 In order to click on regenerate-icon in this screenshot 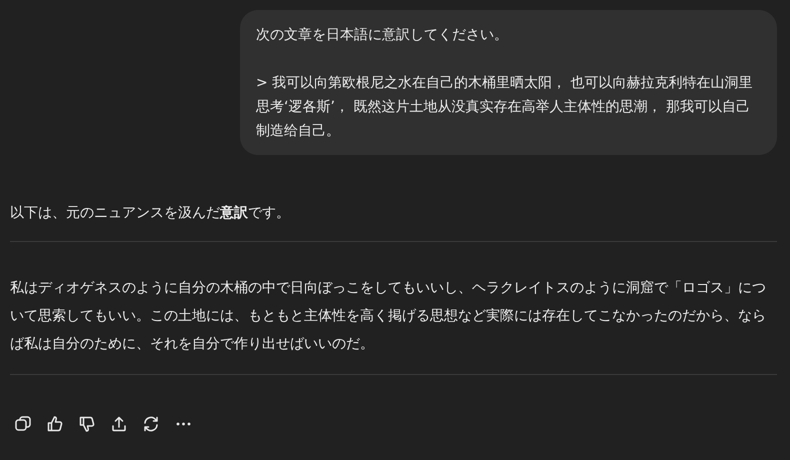, I will do `click(151, 424)`.